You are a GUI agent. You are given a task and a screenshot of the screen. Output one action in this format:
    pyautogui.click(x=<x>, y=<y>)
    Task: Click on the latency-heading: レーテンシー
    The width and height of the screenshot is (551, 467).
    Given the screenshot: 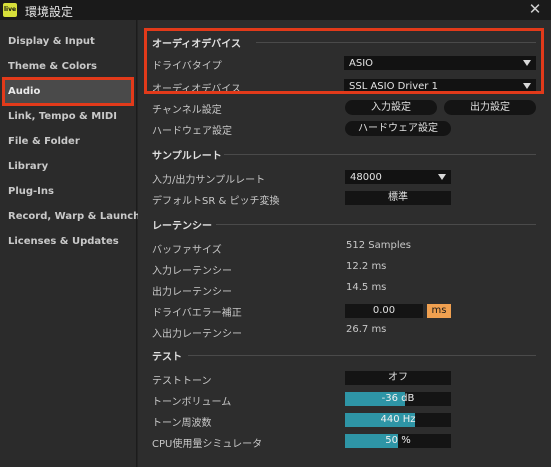 What is the action you would take?
    pyautogui.click(x=182, y=226)
    